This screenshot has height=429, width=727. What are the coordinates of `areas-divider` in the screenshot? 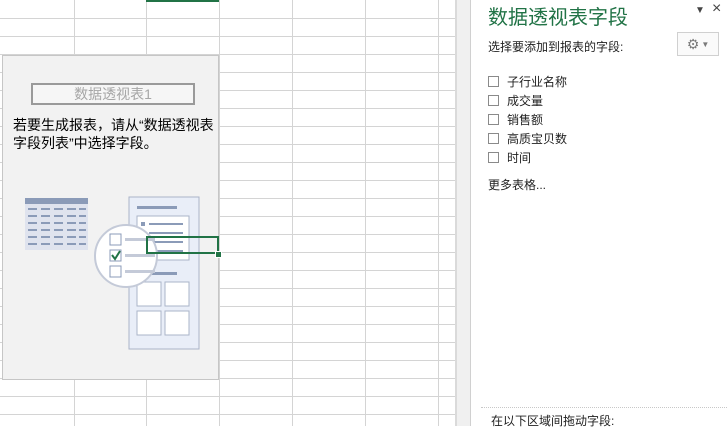 It's located at (604, 407).